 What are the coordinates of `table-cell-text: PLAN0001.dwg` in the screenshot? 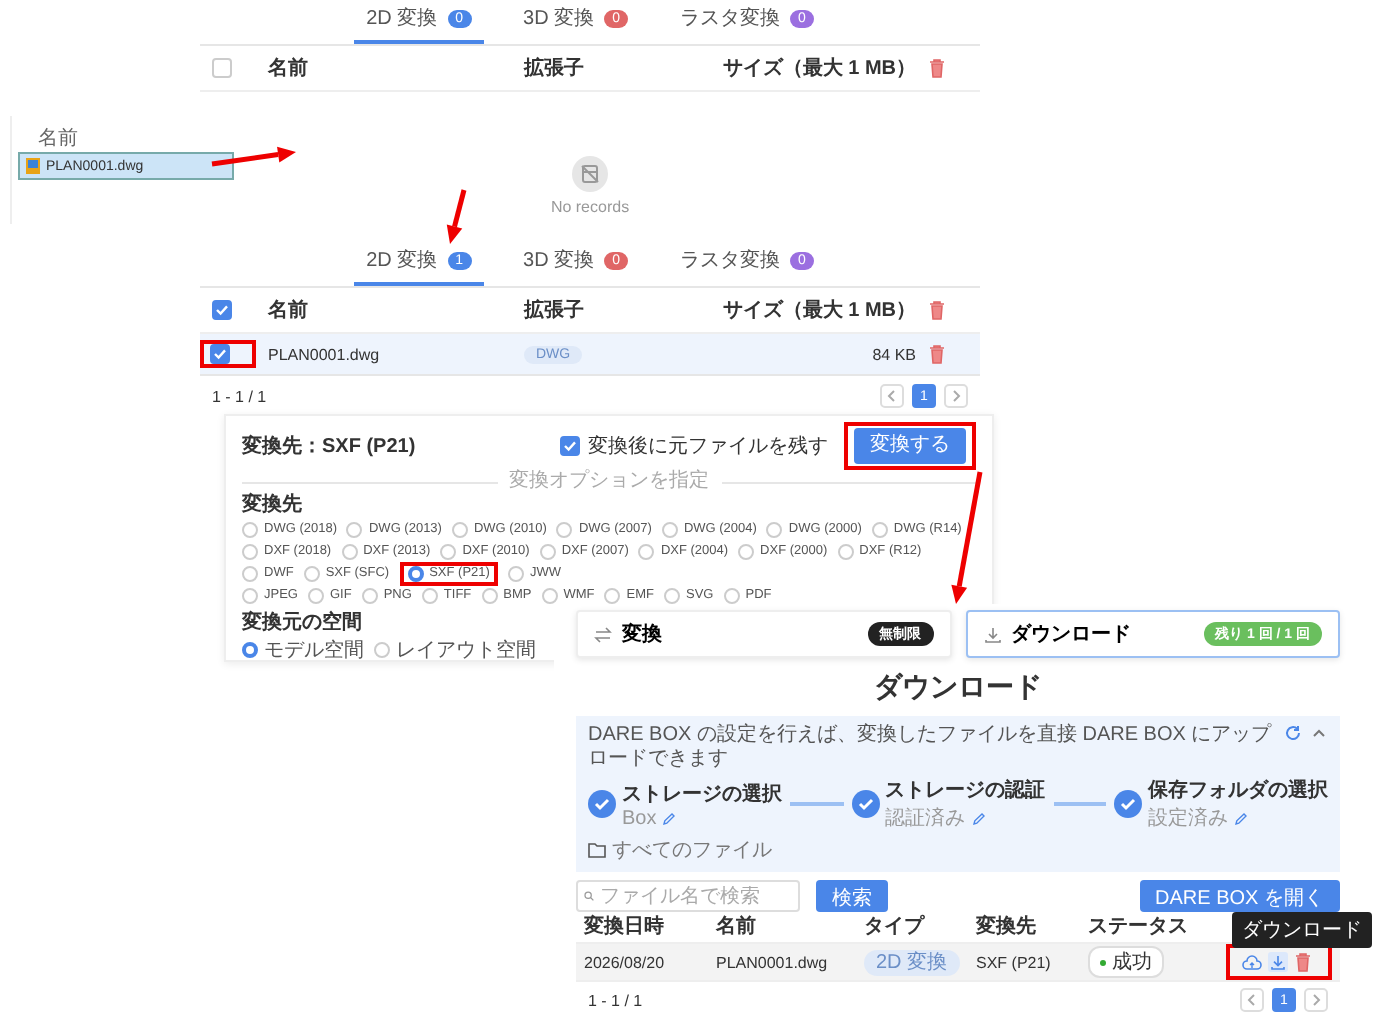 It's located at (773, 962).